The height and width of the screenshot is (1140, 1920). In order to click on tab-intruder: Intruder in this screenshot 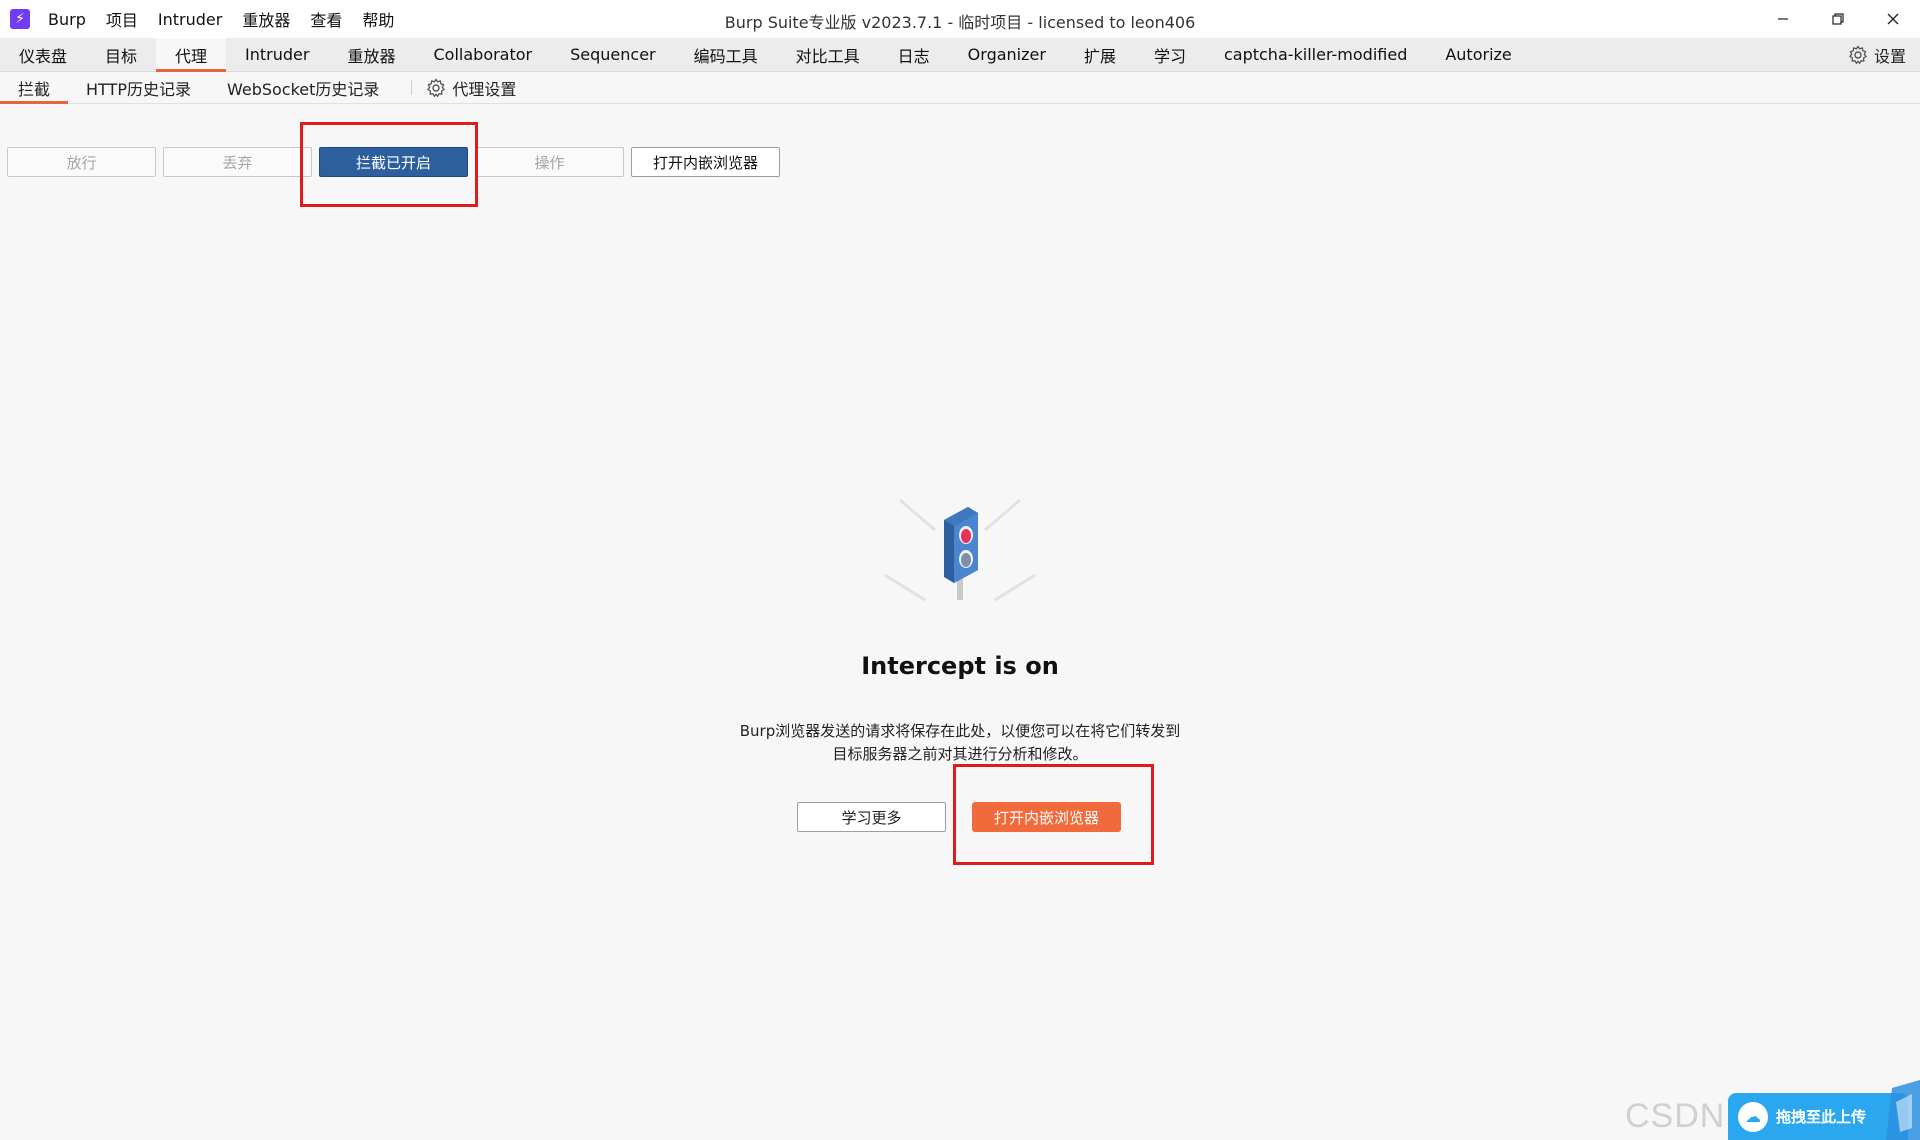, I will do `click(277, 54)`.